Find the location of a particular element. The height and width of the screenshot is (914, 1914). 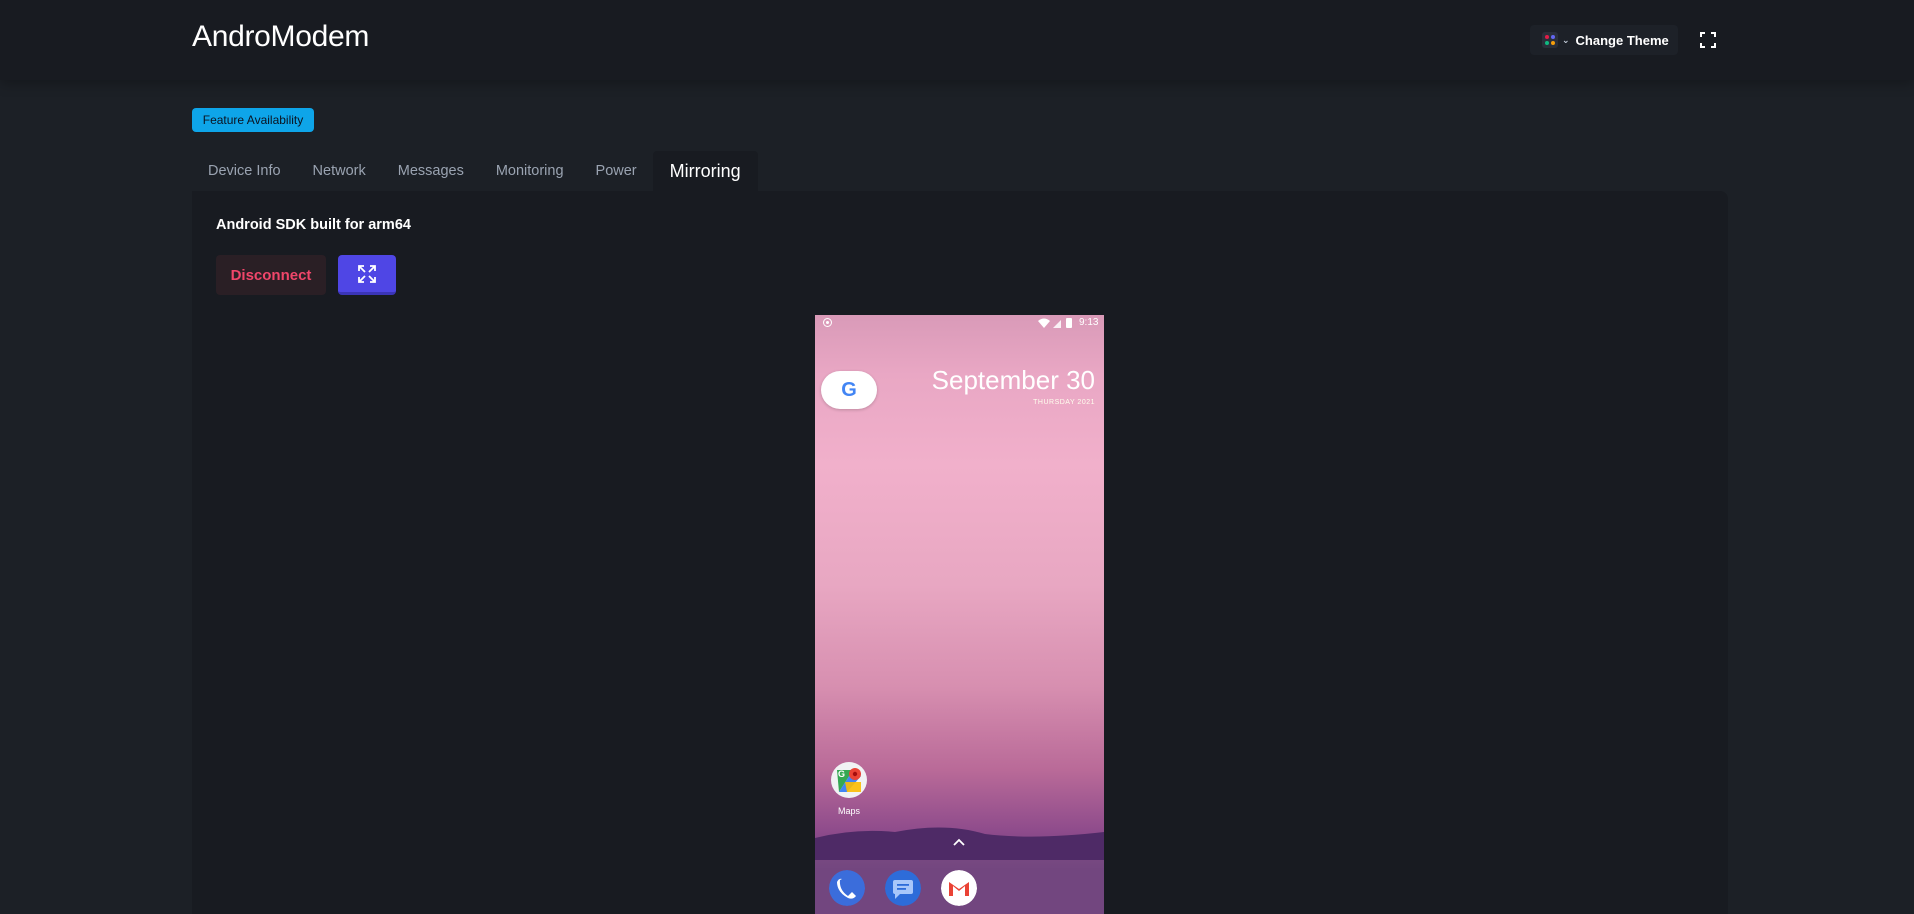

status-icons is located at coordinates (1055, 323).